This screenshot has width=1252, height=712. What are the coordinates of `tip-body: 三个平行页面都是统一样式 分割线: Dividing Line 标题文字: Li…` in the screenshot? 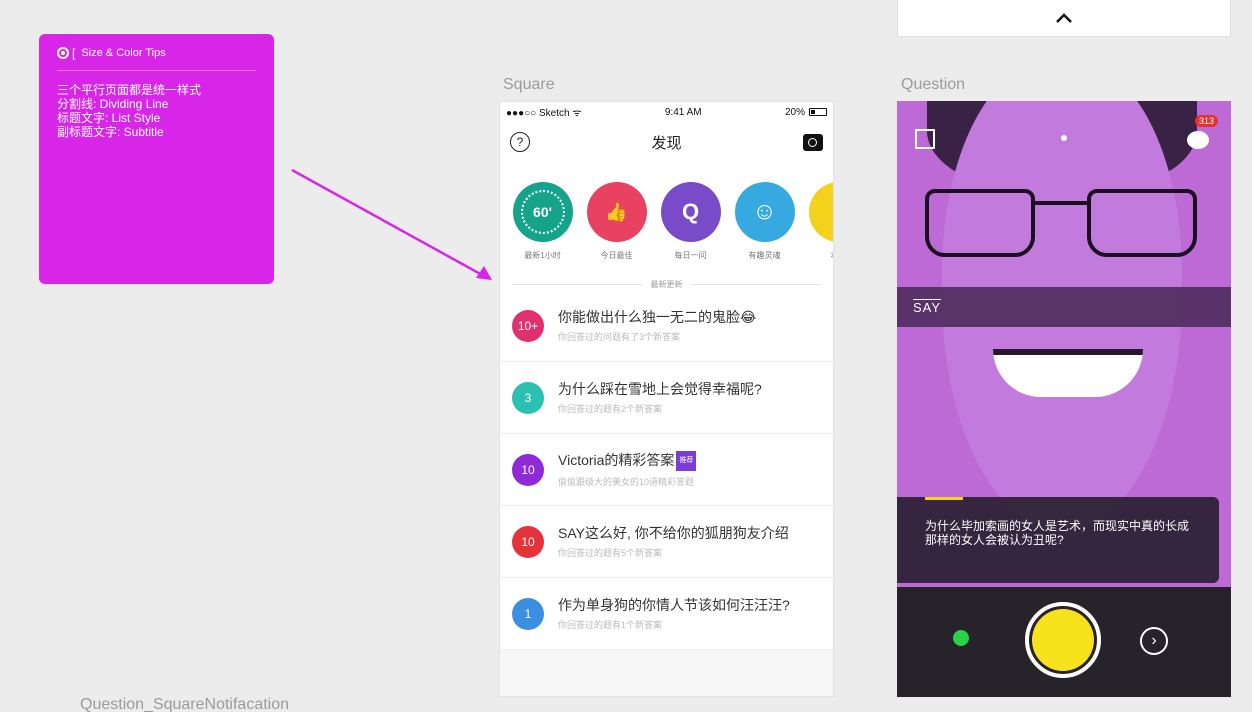 It's located at (129, 111).